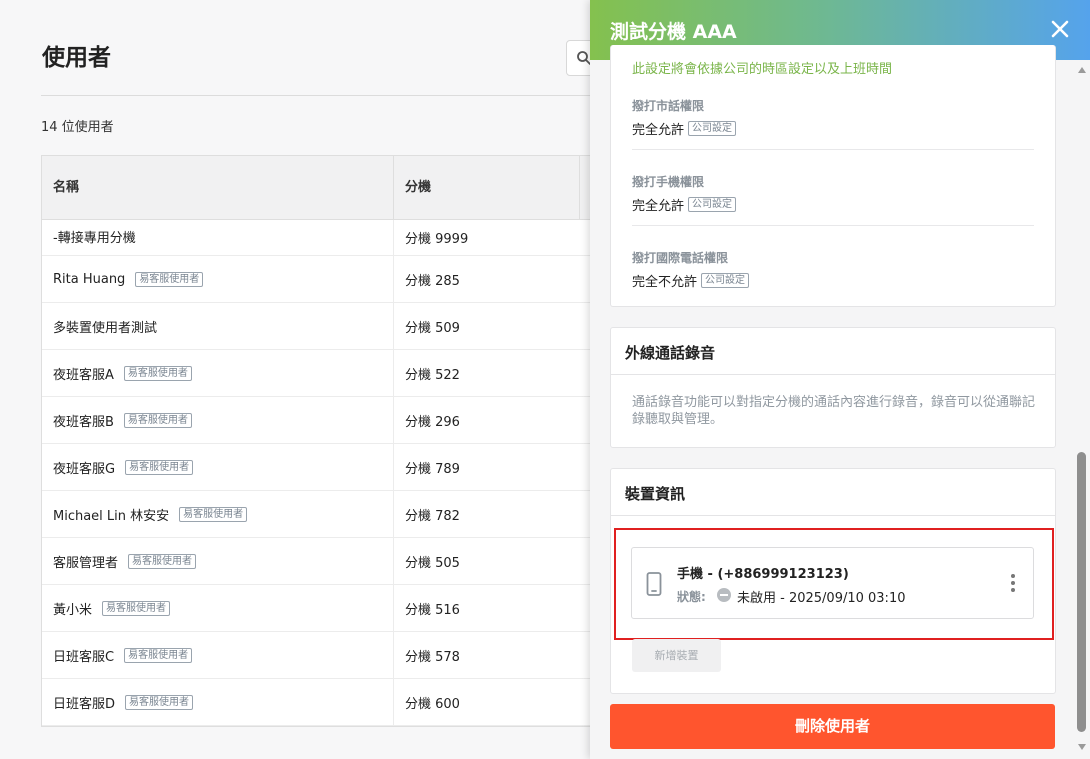 The width and height of the screenshot is (1090, 759). Describe the element at coordinates (77, 127) in the screenshot. I see `user-count: 14 位使用者` at that location.